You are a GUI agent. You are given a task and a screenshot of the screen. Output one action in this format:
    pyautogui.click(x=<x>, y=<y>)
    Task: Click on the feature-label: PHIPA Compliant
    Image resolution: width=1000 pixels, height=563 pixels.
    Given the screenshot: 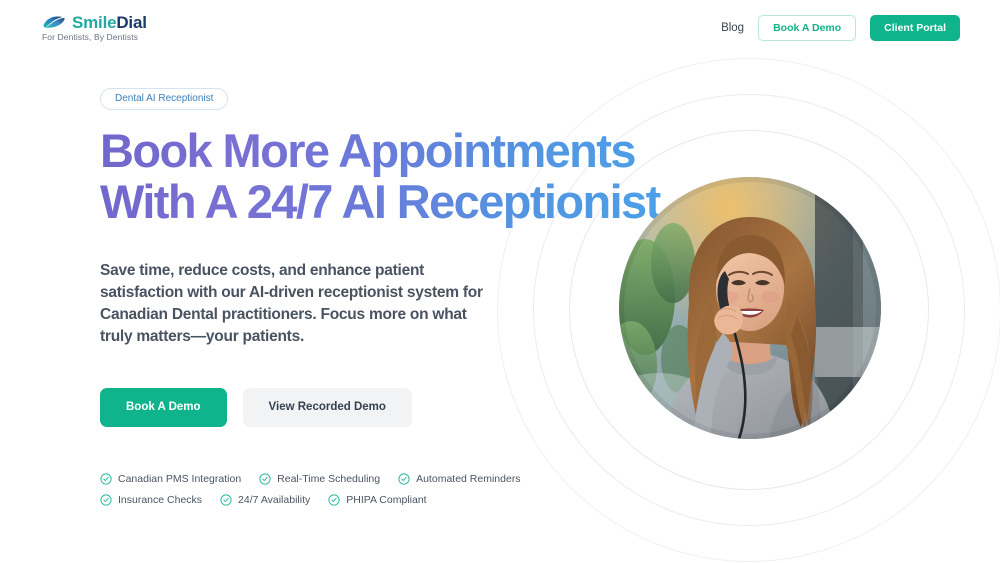 What is the action you would take?
    pyautogui.click(x=386, y=499)
    